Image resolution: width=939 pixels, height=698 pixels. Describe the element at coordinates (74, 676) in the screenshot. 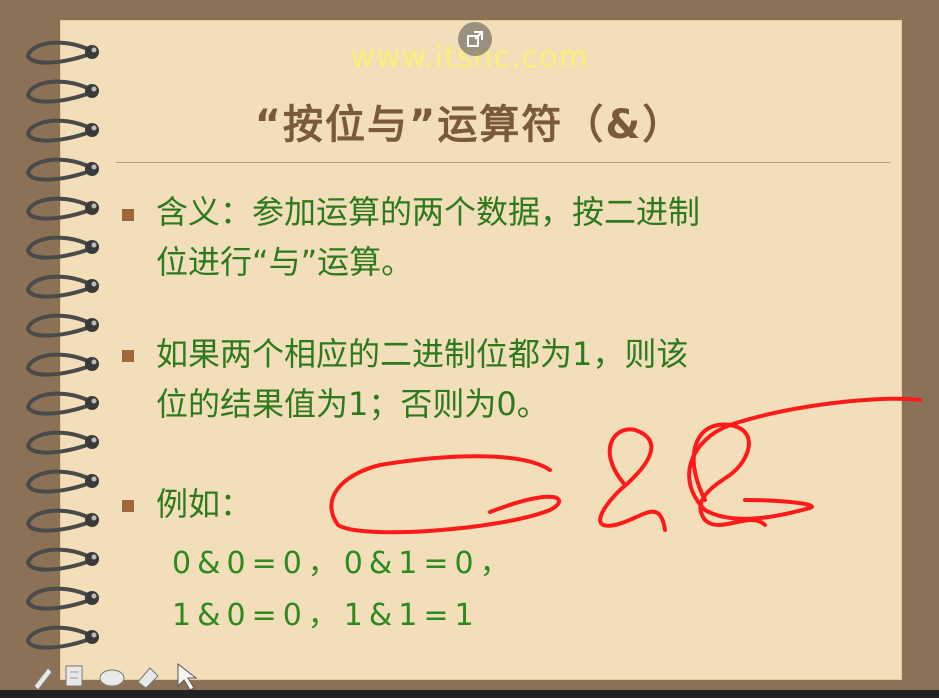

I see `note-icon` at that location.